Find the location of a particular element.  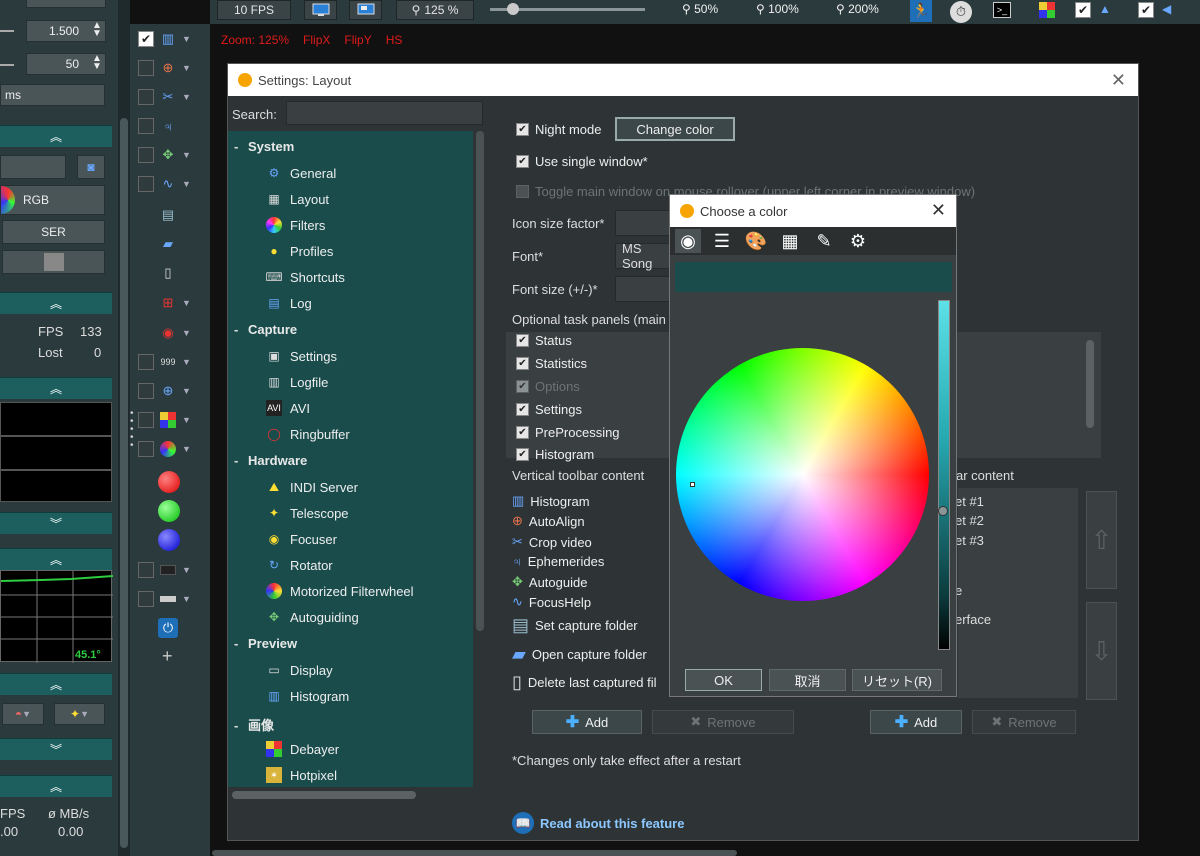

palette-icon: 🎨 is located at coordinates (756, 241).